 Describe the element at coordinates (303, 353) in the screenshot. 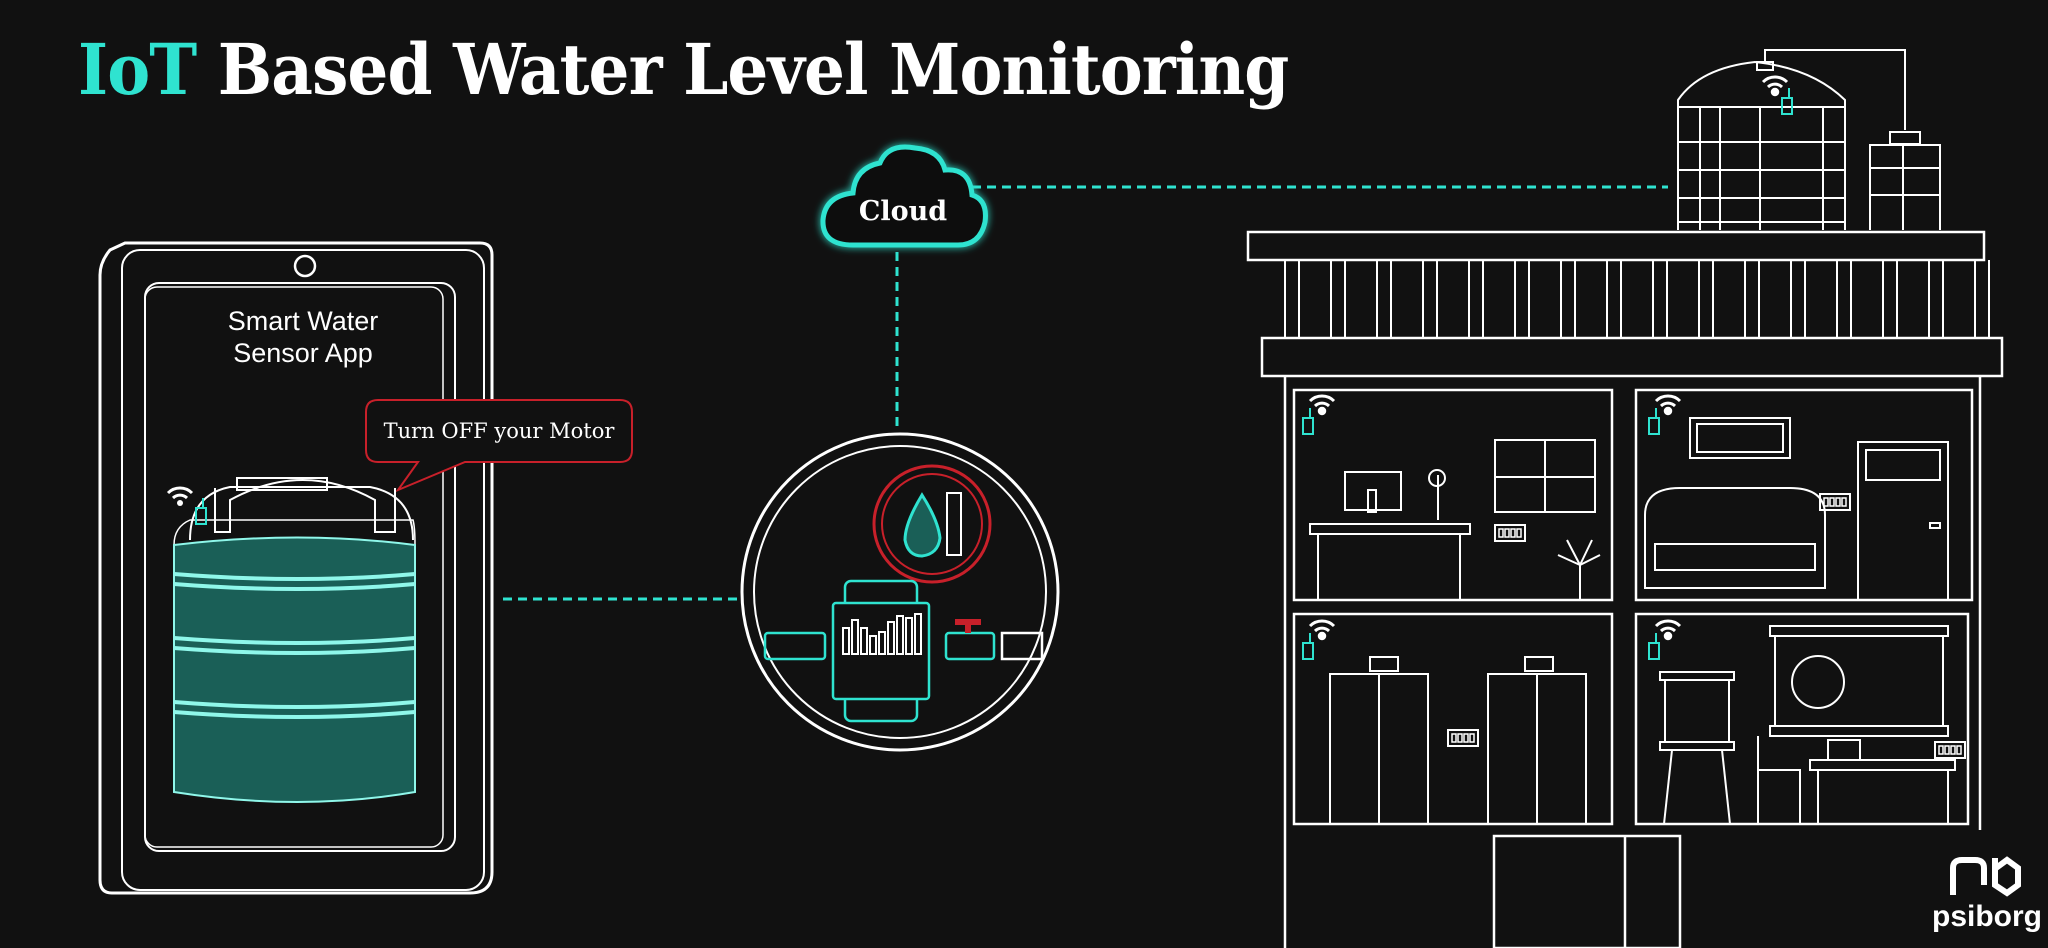

I see `app-title-line2: Sensor App` at that location.